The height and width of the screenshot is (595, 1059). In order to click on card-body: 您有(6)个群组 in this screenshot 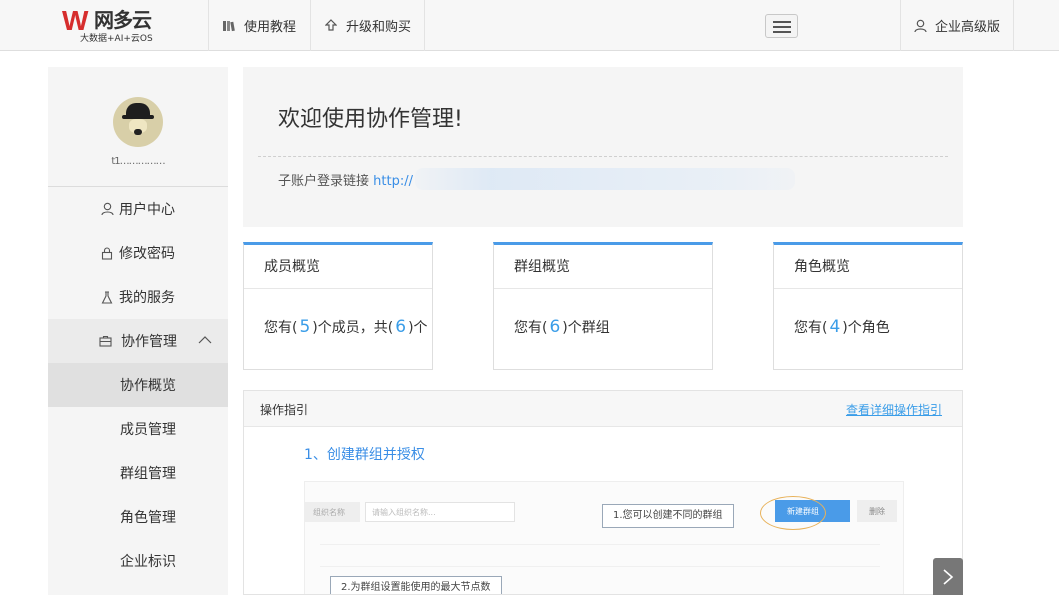, I will do `click(603, 313)`.